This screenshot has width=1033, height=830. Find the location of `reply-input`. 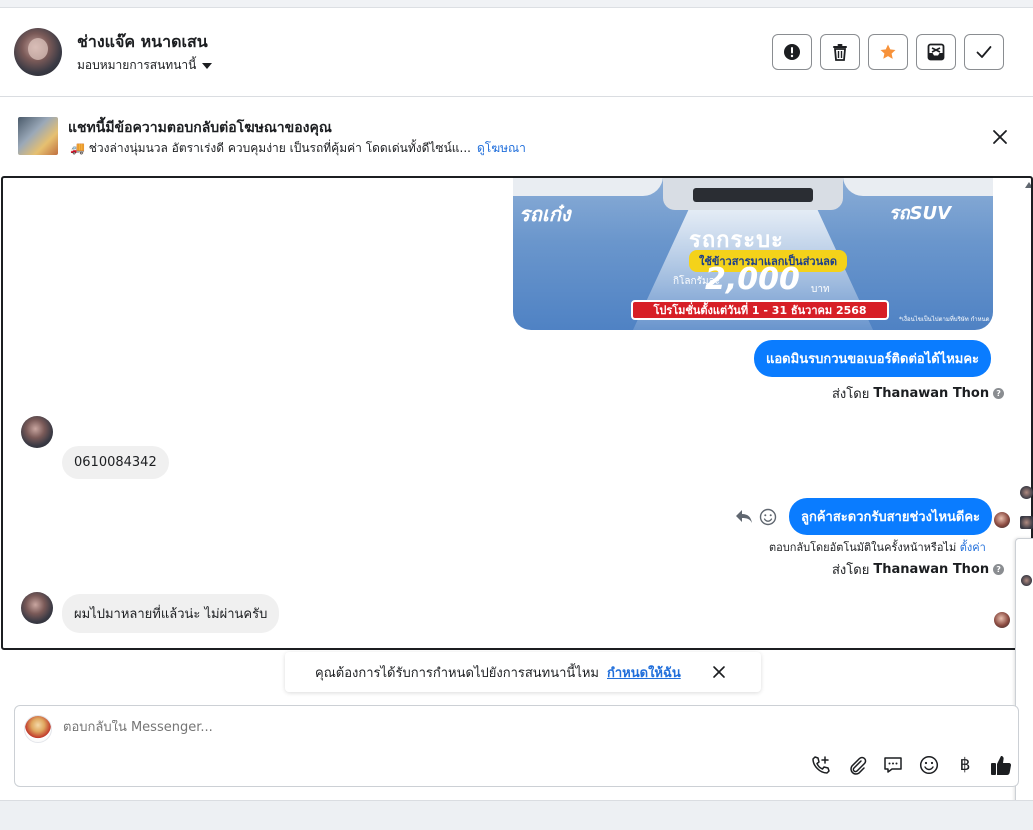

reply-input is located at coordinates (313, 727).